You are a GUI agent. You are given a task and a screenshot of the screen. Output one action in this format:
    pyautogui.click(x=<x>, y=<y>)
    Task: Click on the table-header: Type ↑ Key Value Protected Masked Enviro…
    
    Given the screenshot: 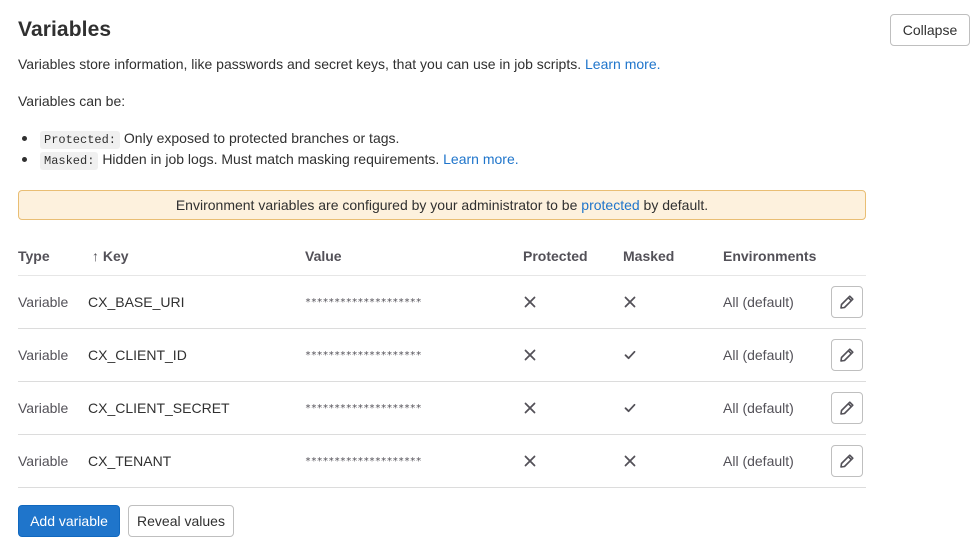 What is the action you would take?
    pyautogui.click(x=442, y=256)
    